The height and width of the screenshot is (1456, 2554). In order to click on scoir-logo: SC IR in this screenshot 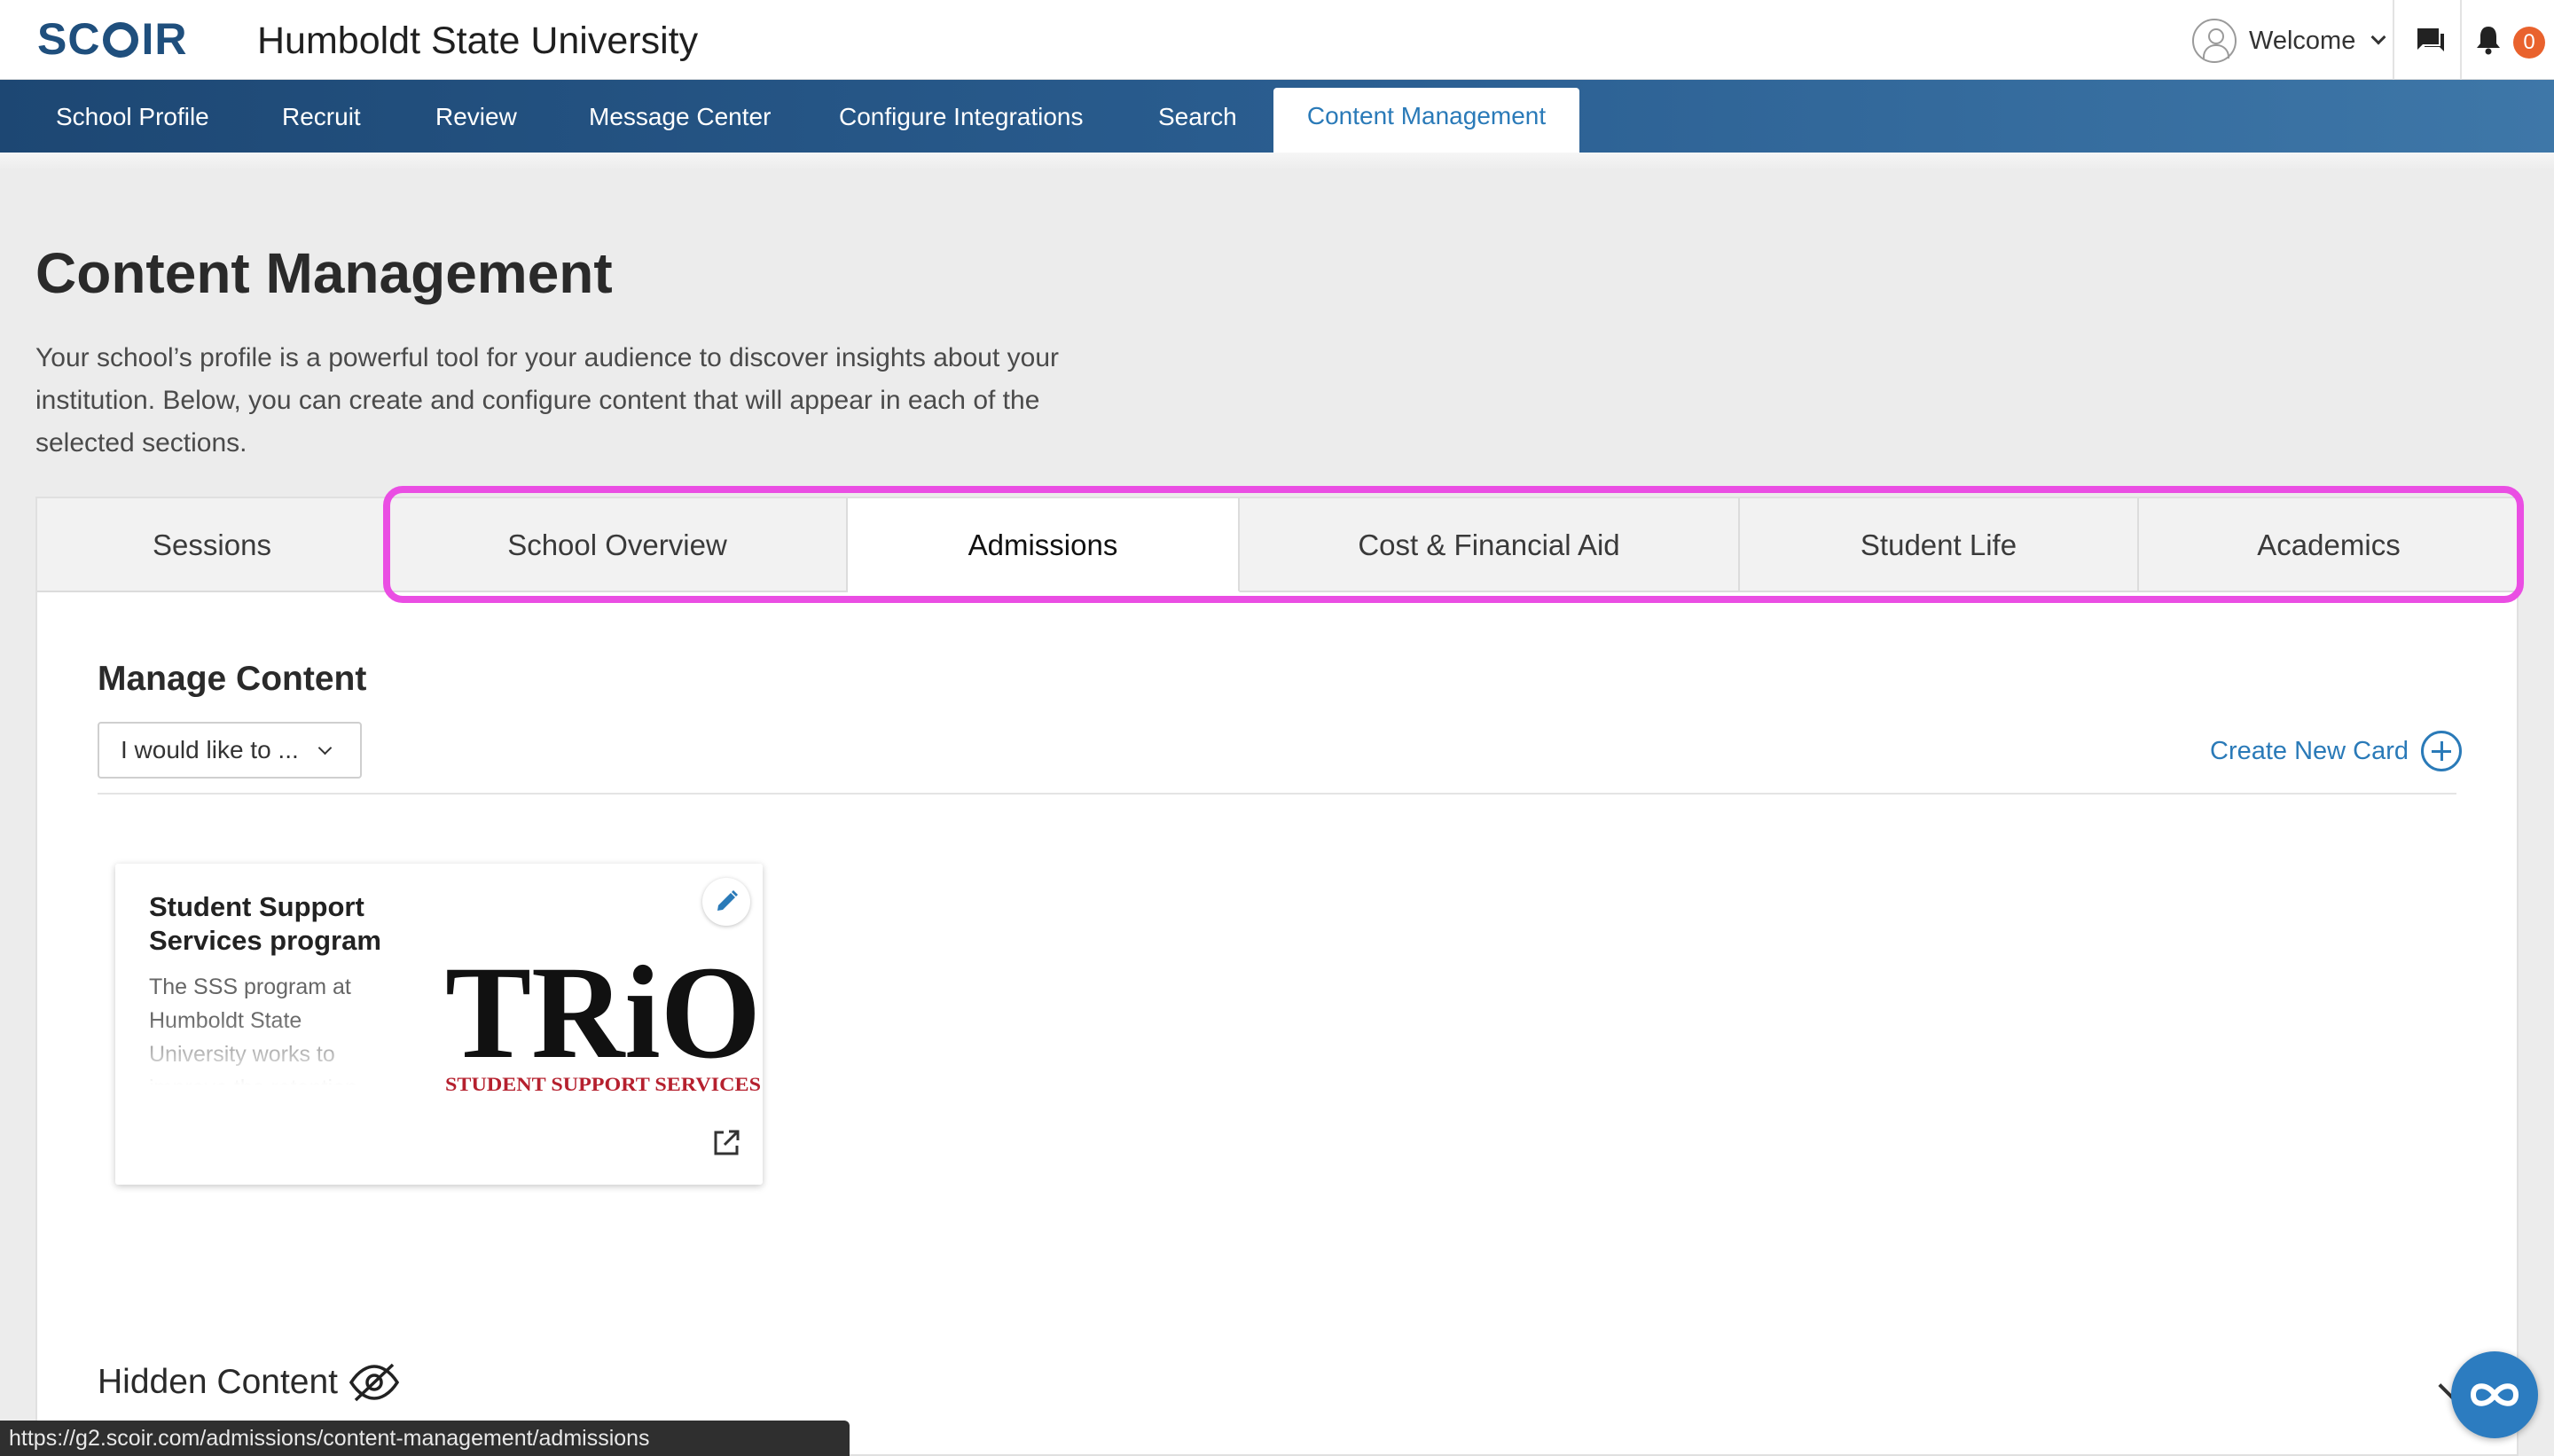, I will do `click(112, 39)`.